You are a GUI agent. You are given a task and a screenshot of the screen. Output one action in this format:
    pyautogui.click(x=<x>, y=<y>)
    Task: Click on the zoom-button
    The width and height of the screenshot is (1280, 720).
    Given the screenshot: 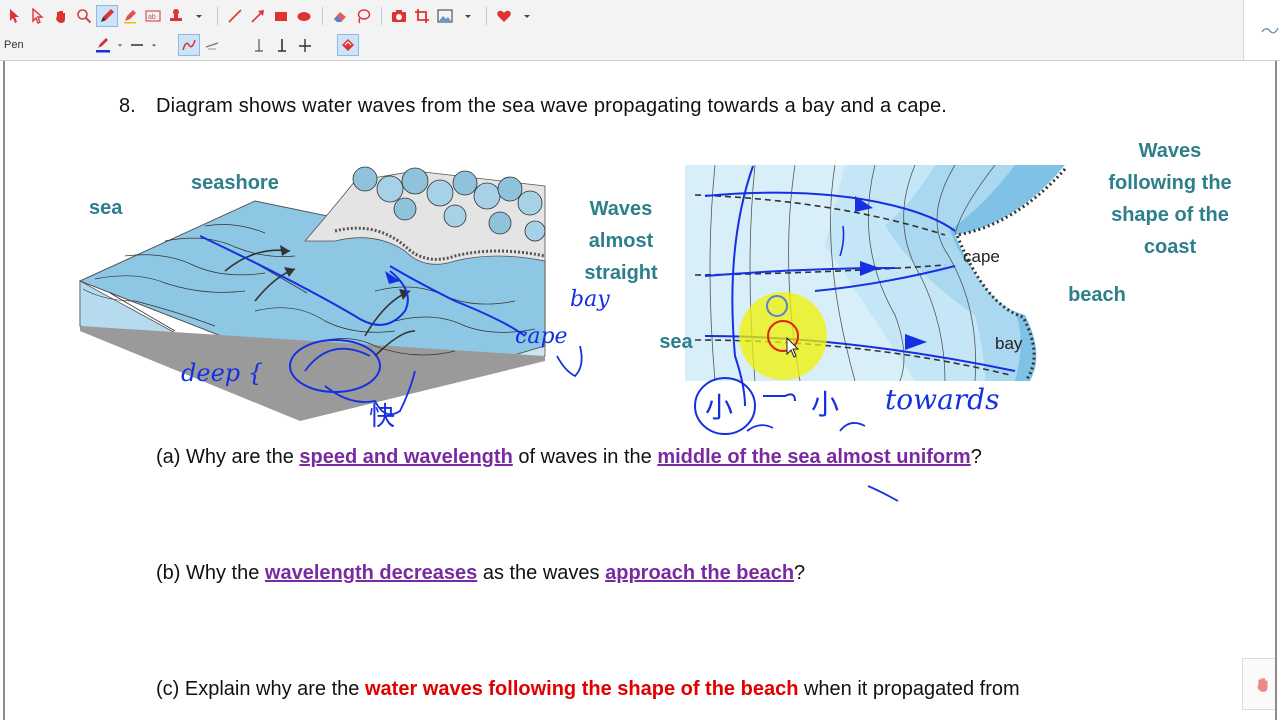 What is the action you would take?
    pyautogui.click(x=84, y=16)
    